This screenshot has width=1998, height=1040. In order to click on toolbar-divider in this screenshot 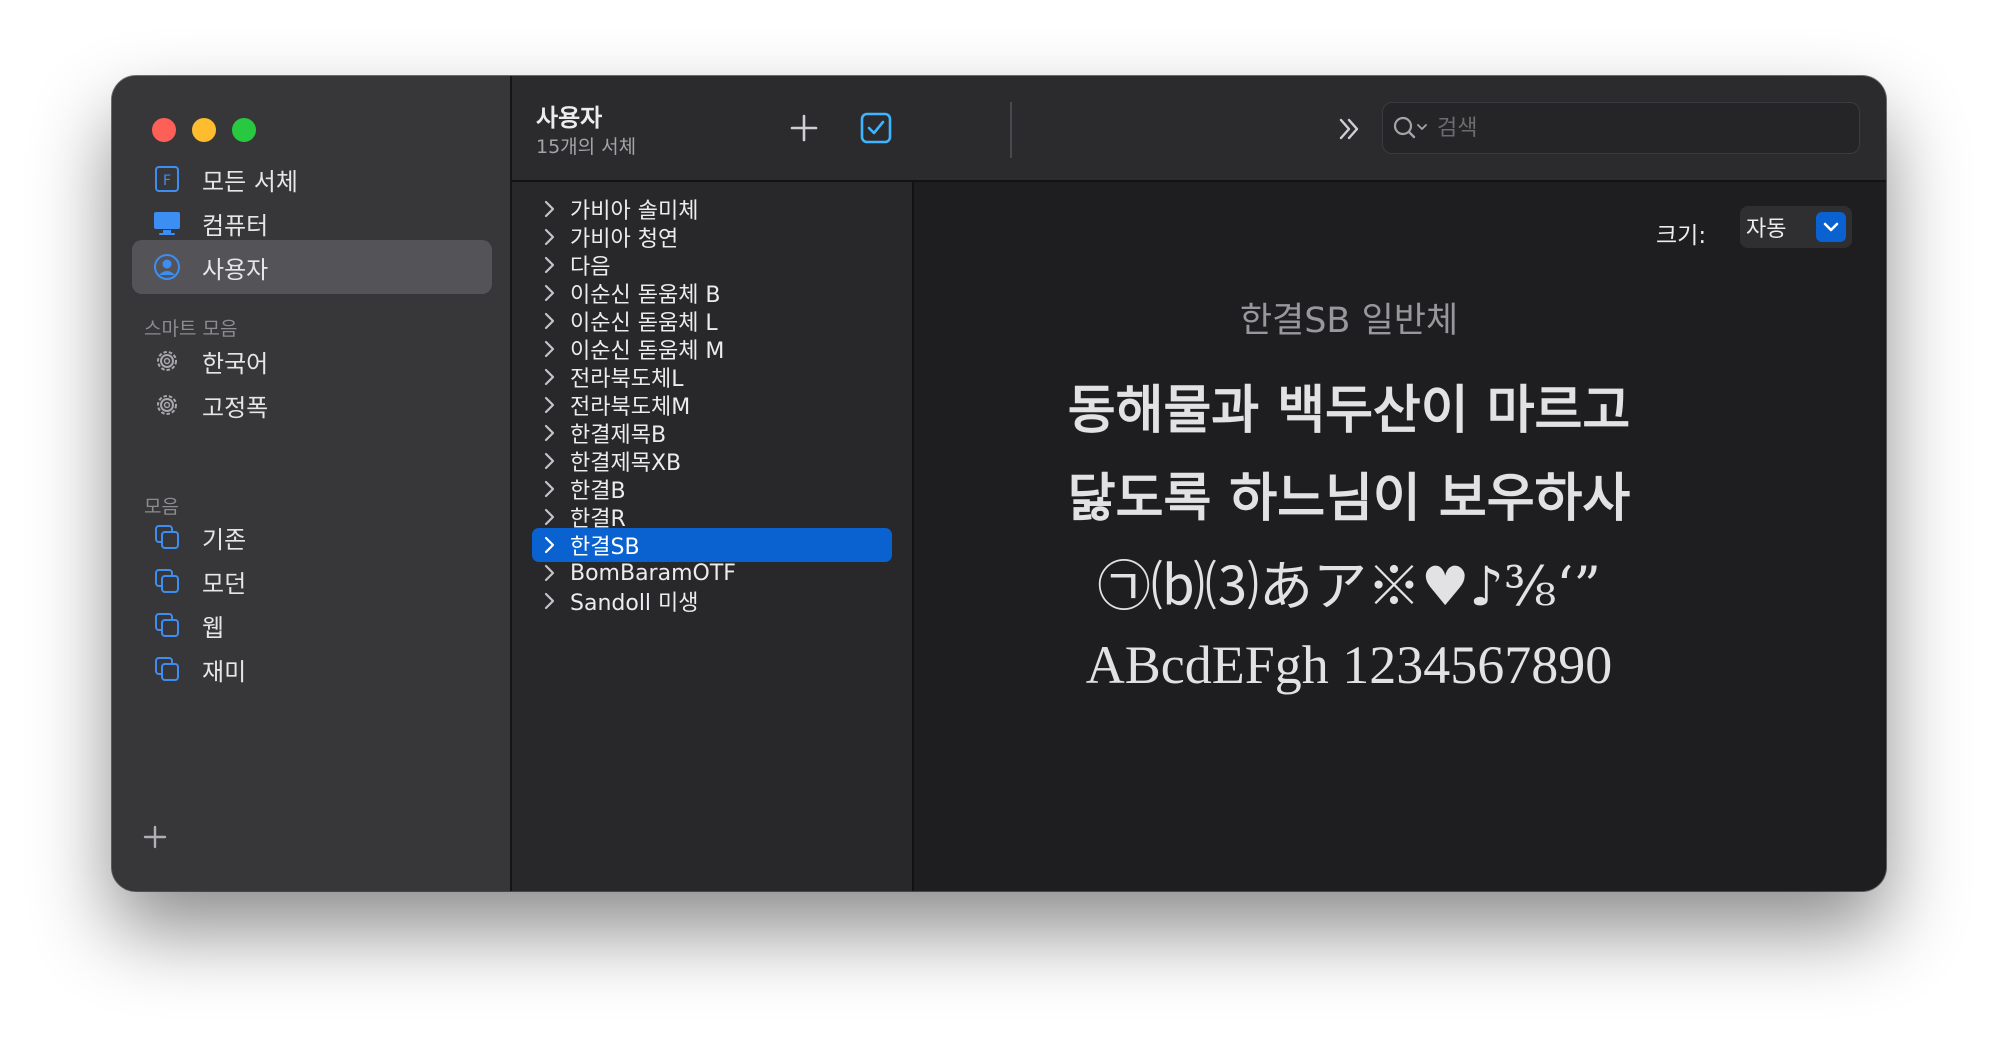, I will do `click(1011, 130)`.